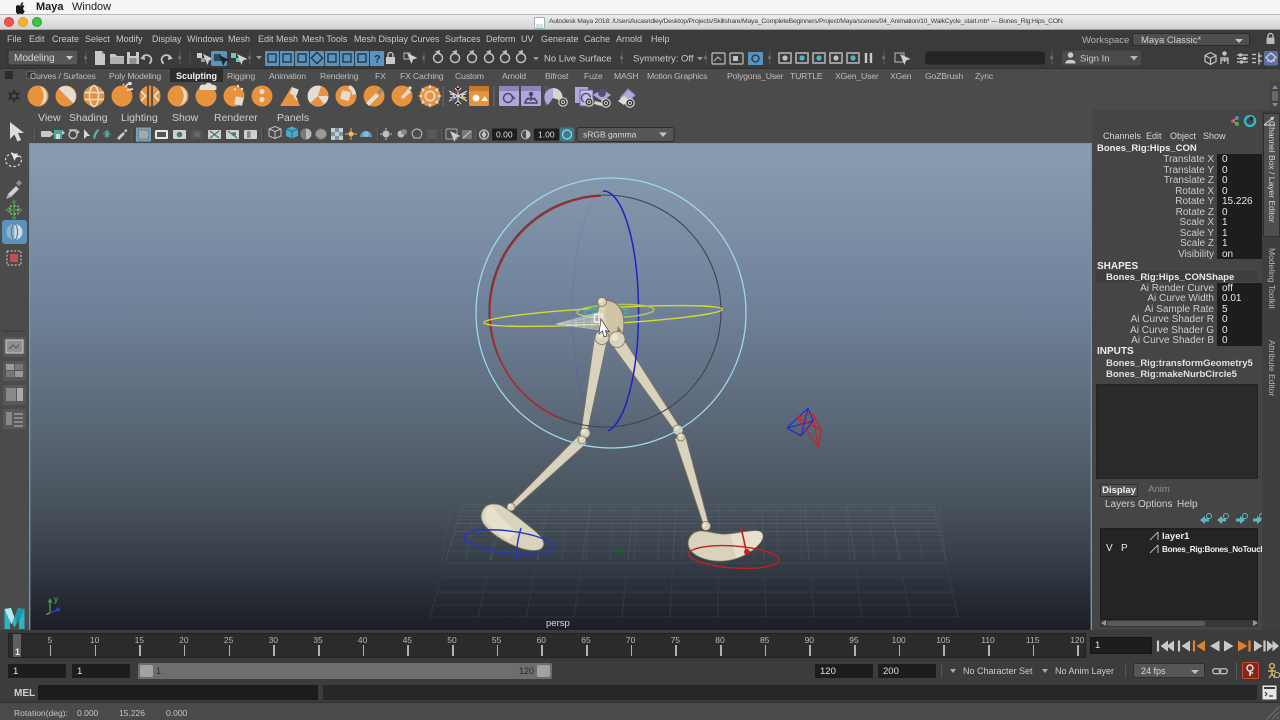 The width and height of the screenshot is (1280, 720). Describe the element at coordinates (56, 599) in the screenshot. I see `svg-text: y` at that location.